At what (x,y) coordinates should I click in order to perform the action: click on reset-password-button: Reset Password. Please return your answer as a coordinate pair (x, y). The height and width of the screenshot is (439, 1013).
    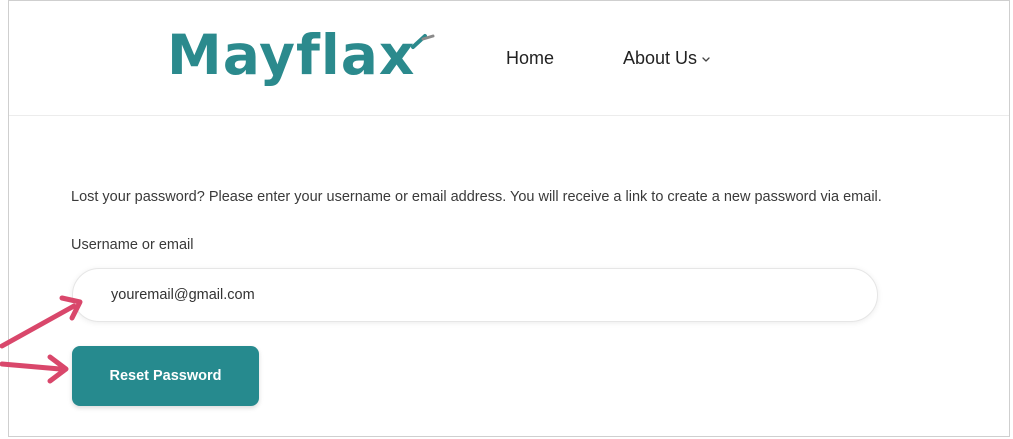
    Looking at the image, I should click on (165, 376).